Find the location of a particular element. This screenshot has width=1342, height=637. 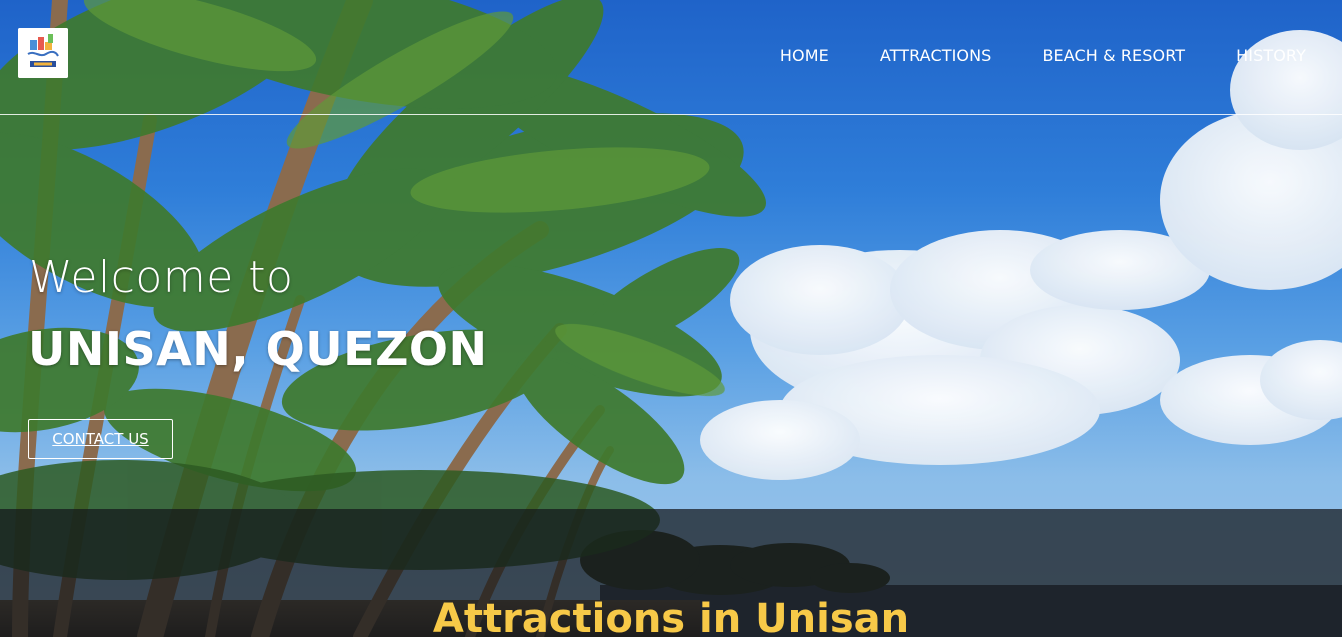

hero-place-title: UNISAN, QUEZON is located at coordinates (258, 349).